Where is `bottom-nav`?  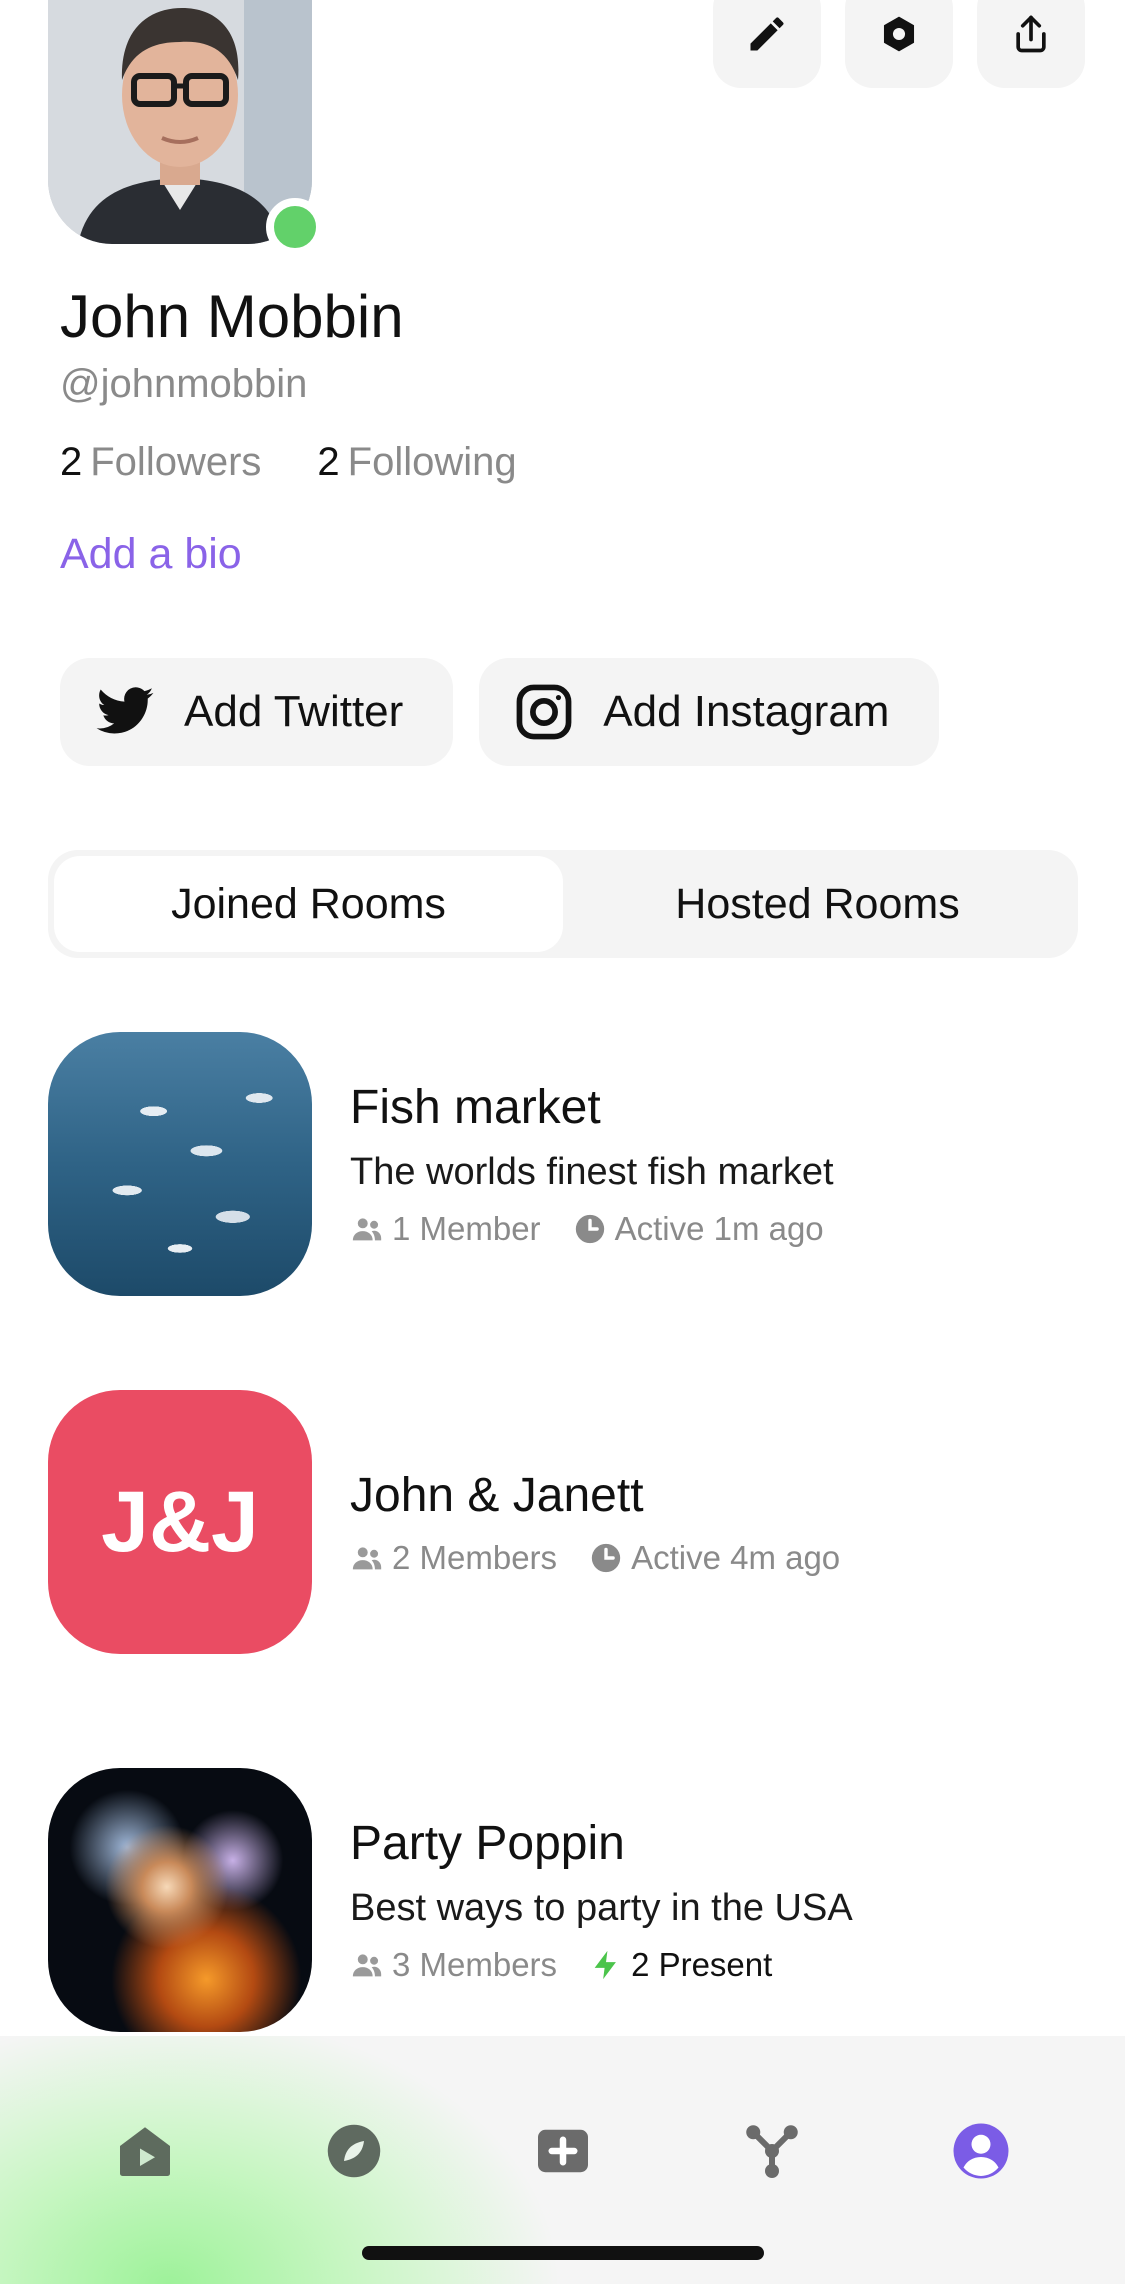
bottom-nav is located at coordinates (562, 2160).